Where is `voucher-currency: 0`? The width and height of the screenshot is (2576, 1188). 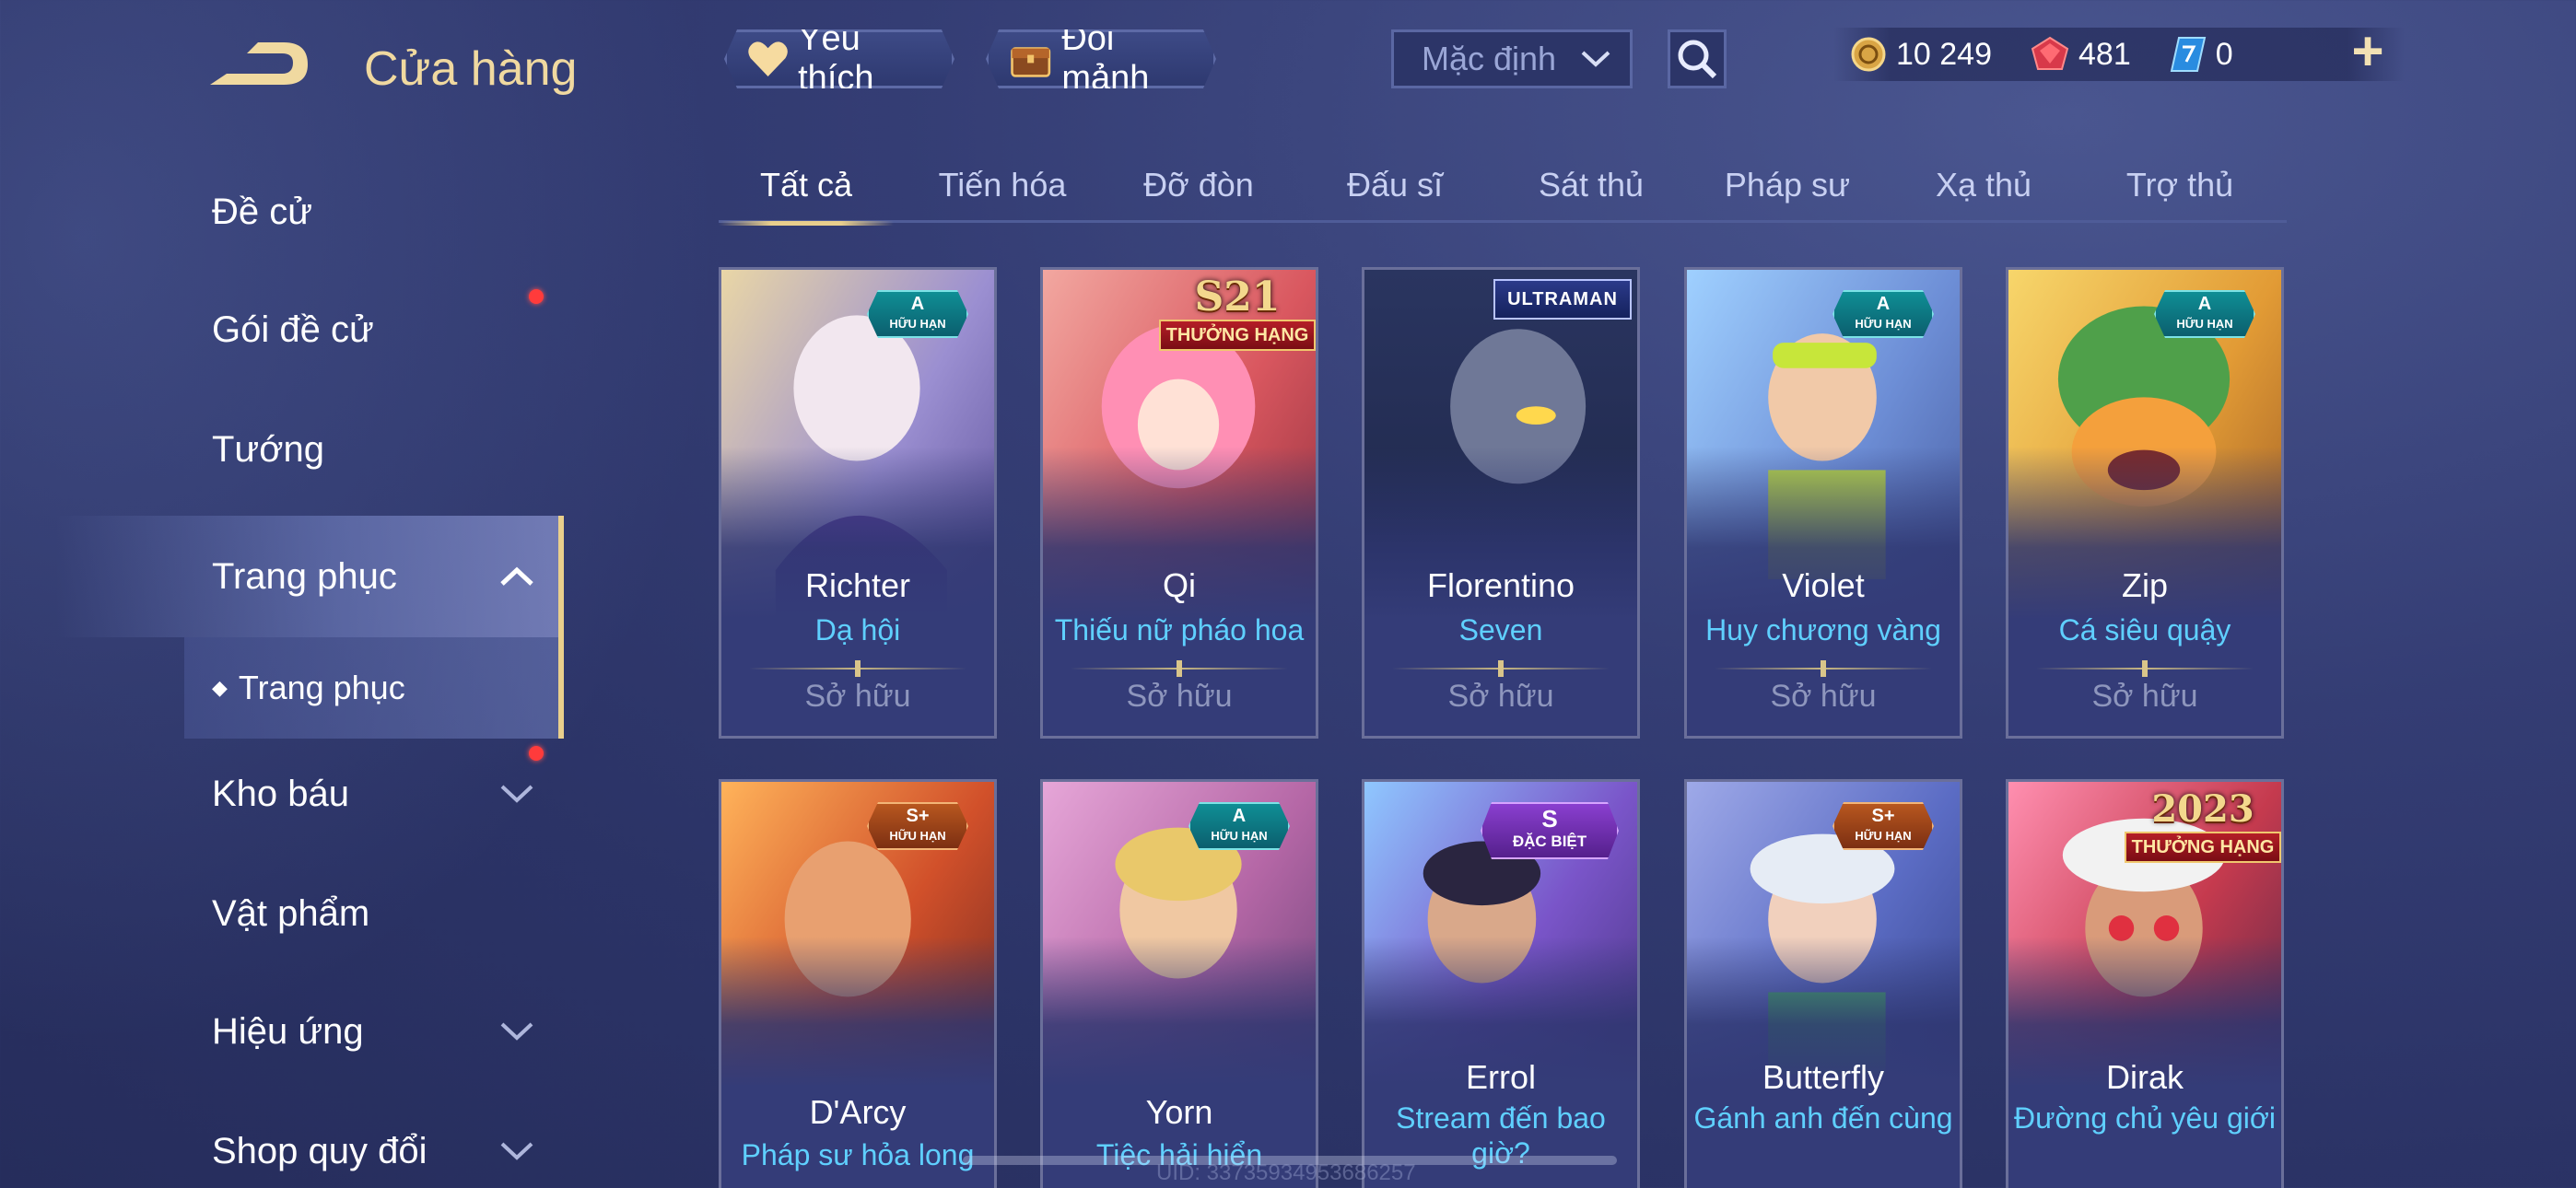
voucher-currency: 0 is located at coordinates (2201, 54).